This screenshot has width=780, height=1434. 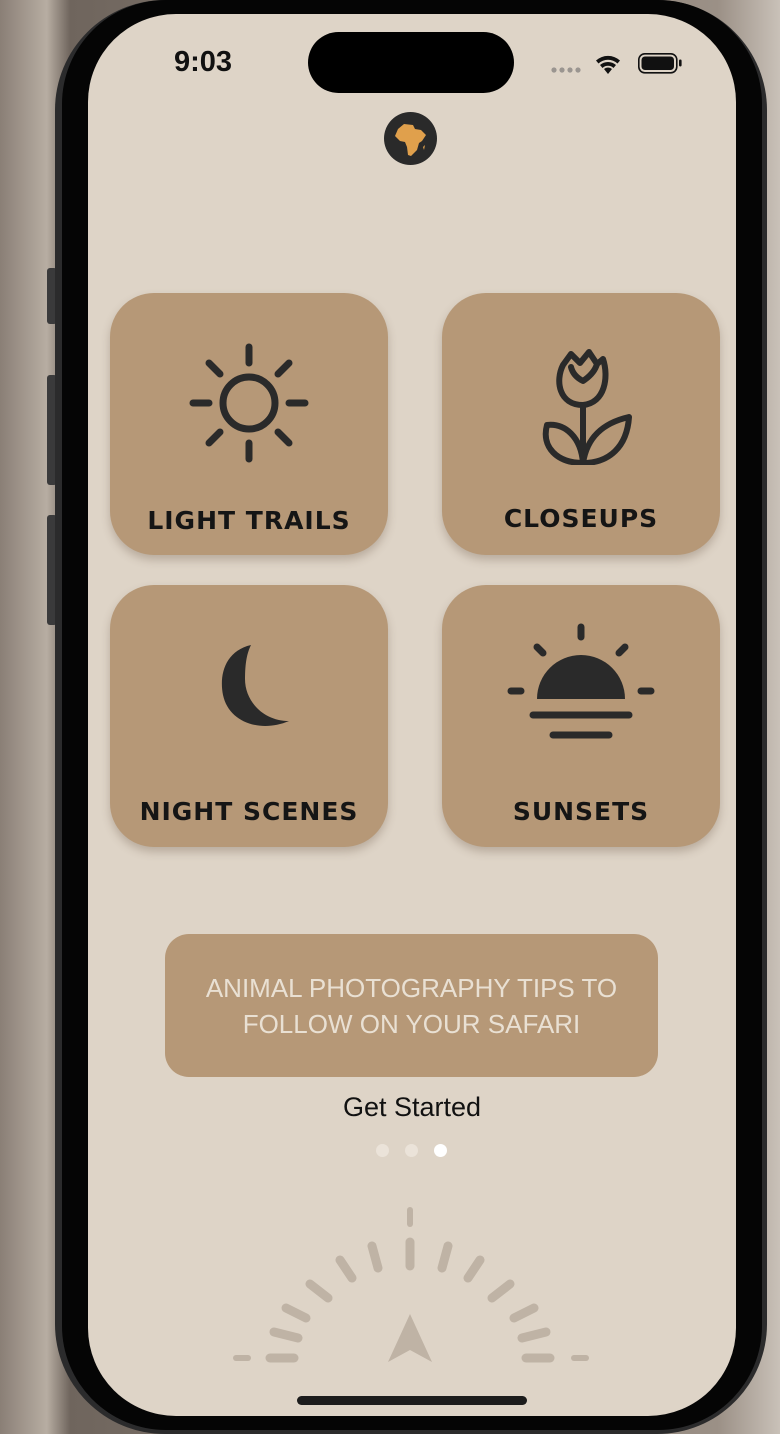 What do you see at coordinates (440, 1150) in the screenshot?
I see `page-dot-active` at bounding box center [440, 1150].